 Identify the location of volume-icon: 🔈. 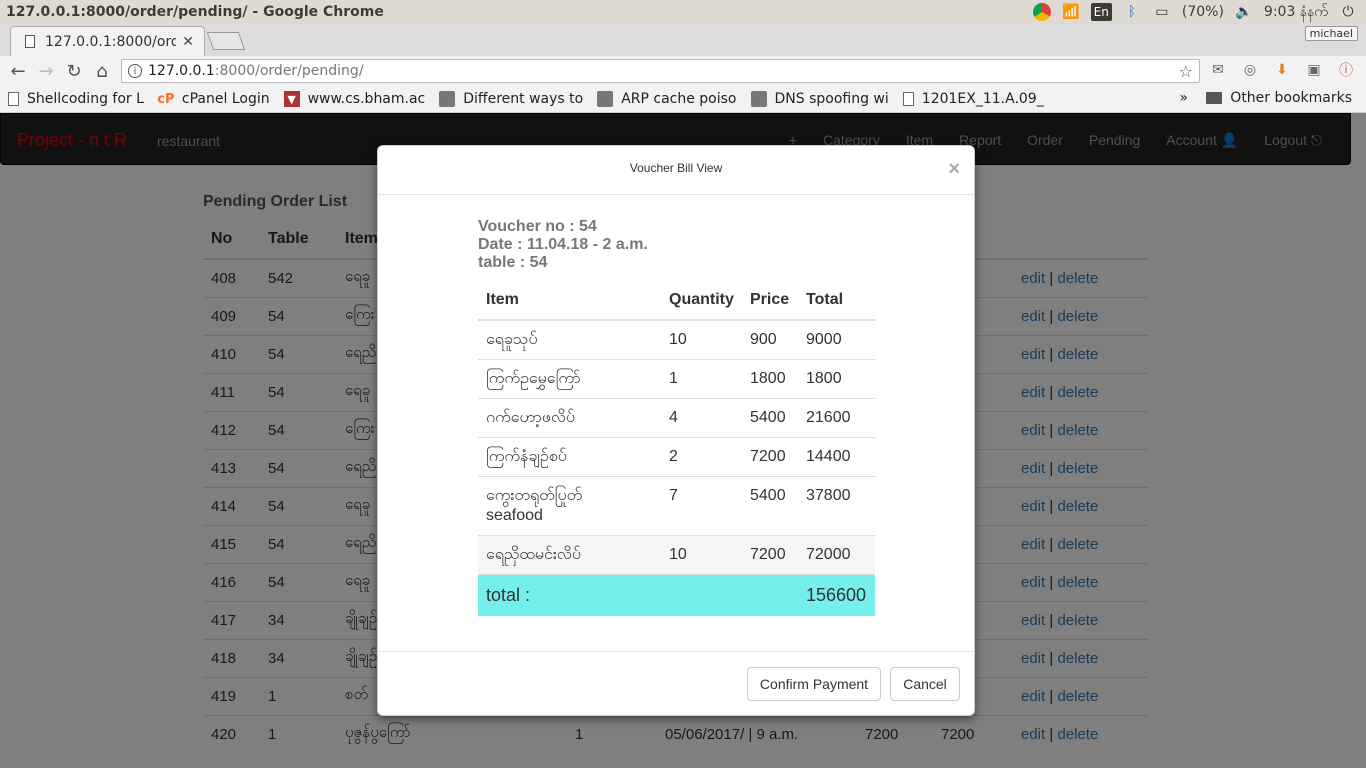
(1244, 12).